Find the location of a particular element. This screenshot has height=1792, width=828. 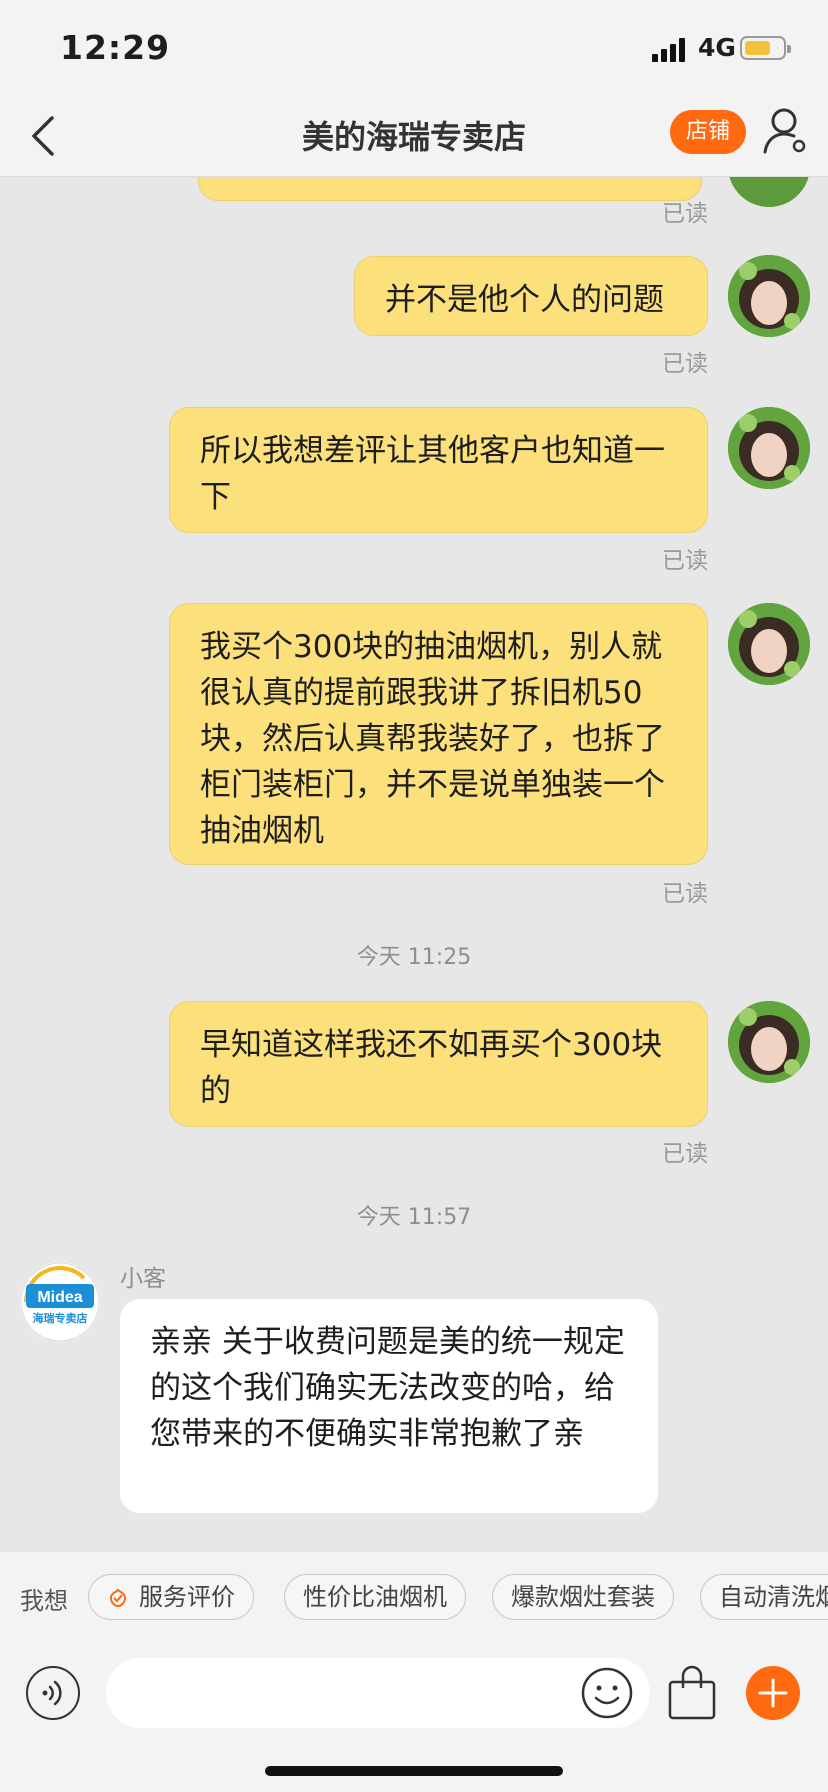

message-bubble-outgoing: 并不是他个人的问题 is located at coordinates (531, 296).